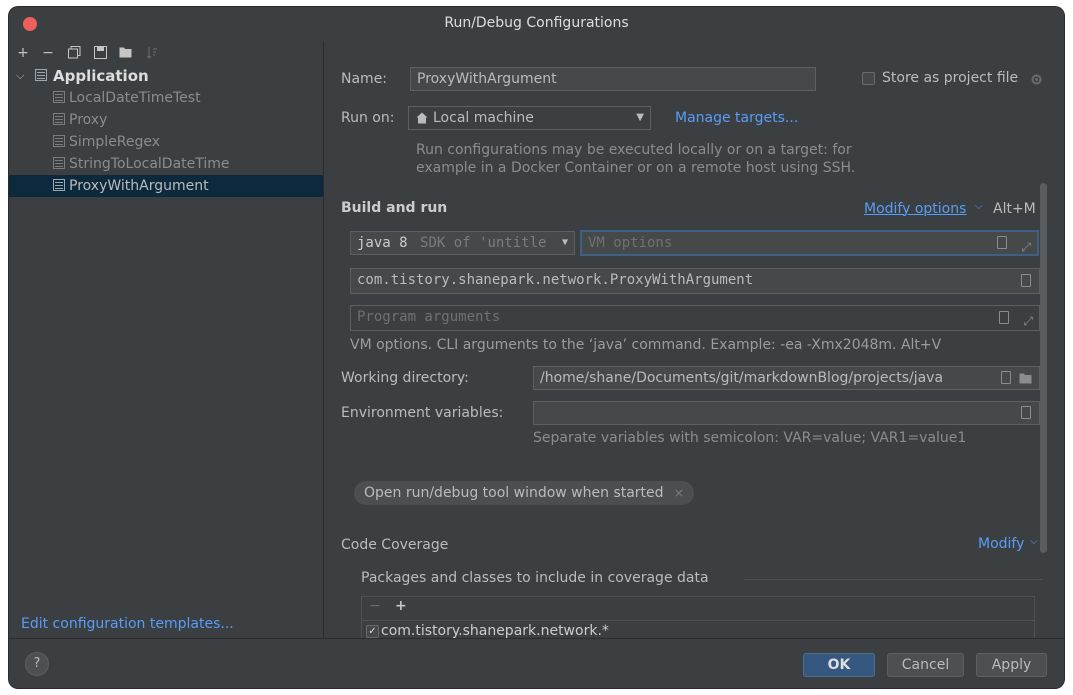  Describe the element at coordinates (395, 545) in the screenshot. I see `code-coverage-heading: Code Coverage` at that location.